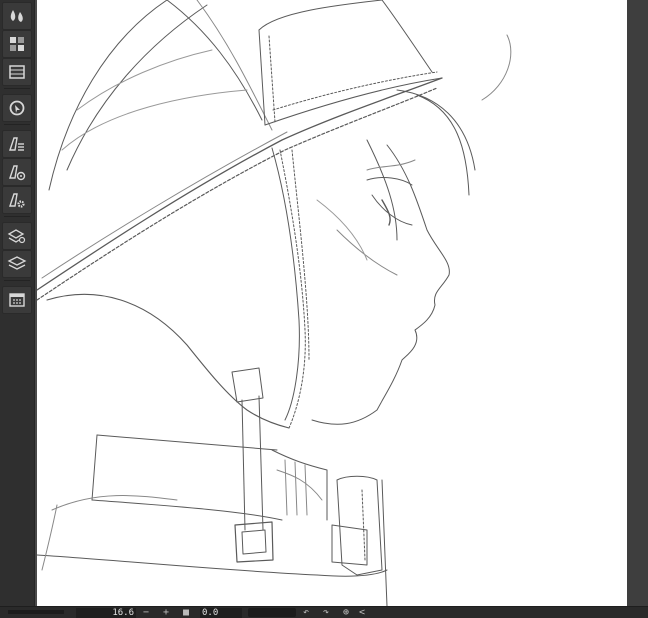  I want to click on tool-settings-icon, so click(17, 200).